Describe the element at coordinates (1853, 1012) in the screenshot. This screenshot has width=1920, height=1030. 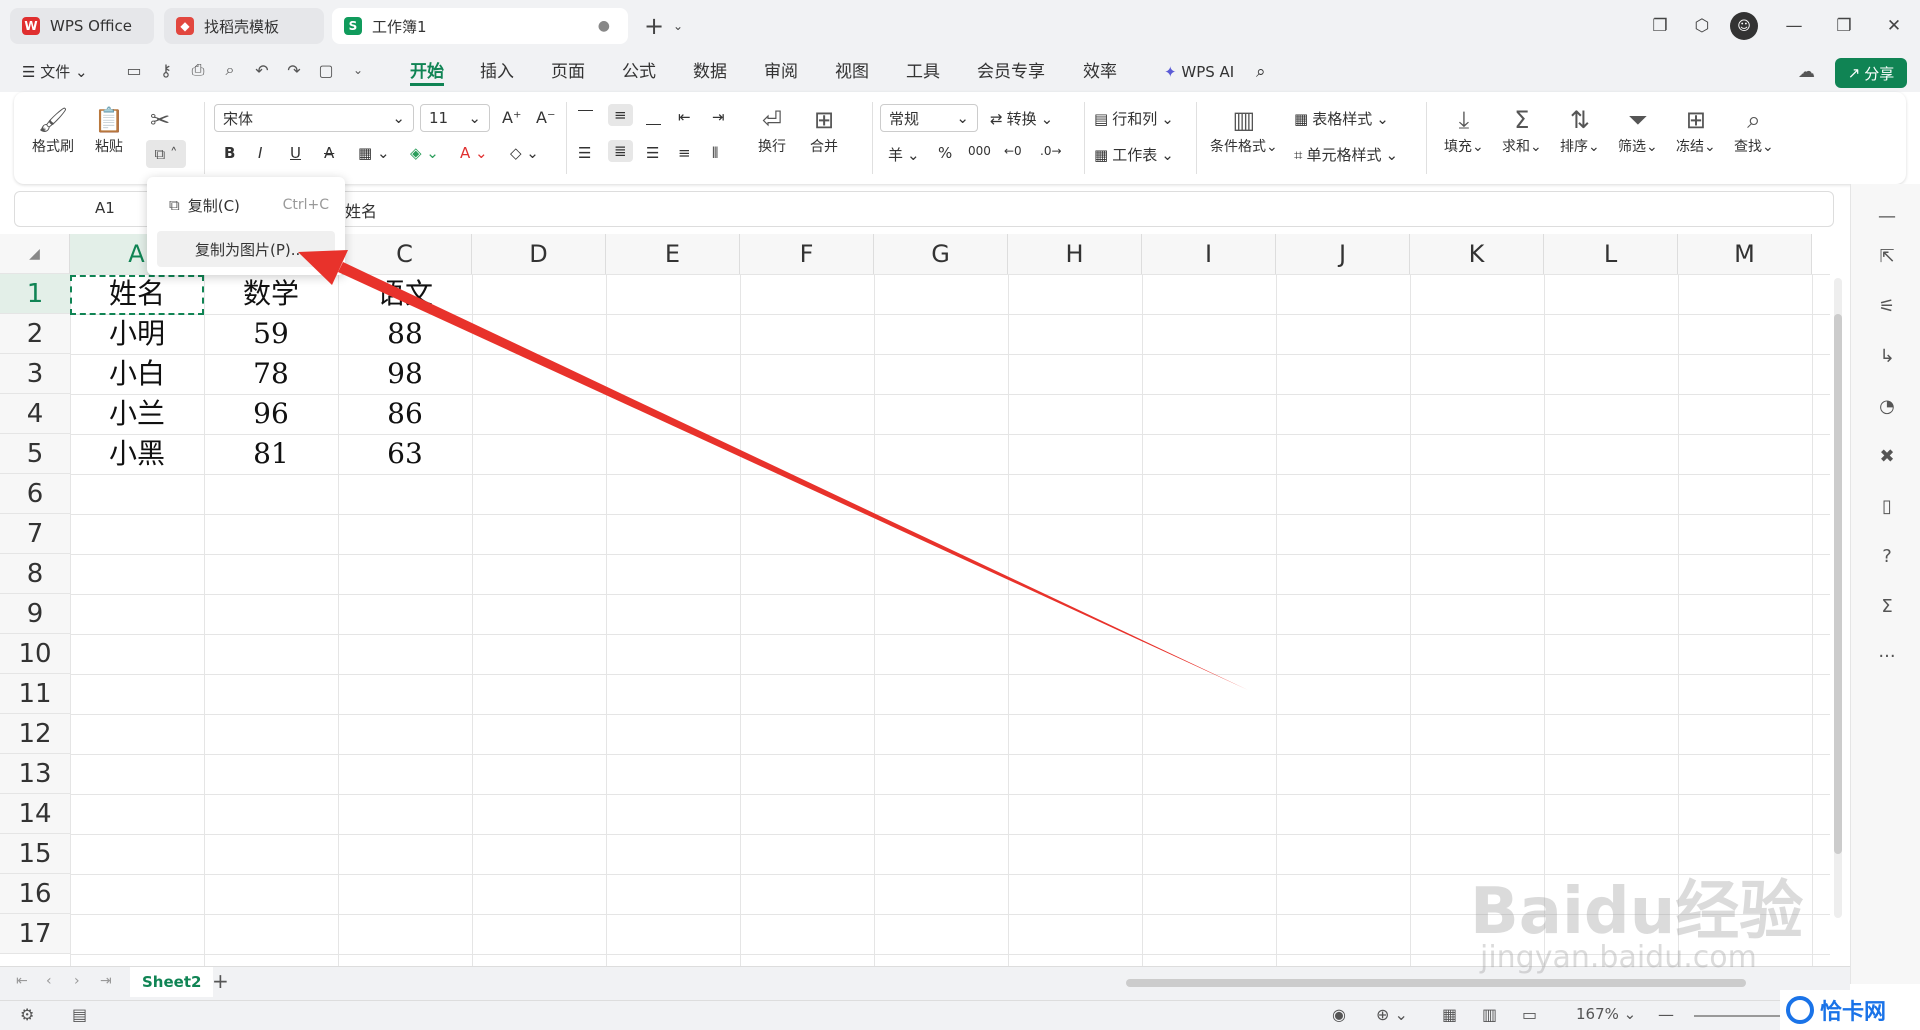
I see `corner-logo-text: 恰卡网` at that location.